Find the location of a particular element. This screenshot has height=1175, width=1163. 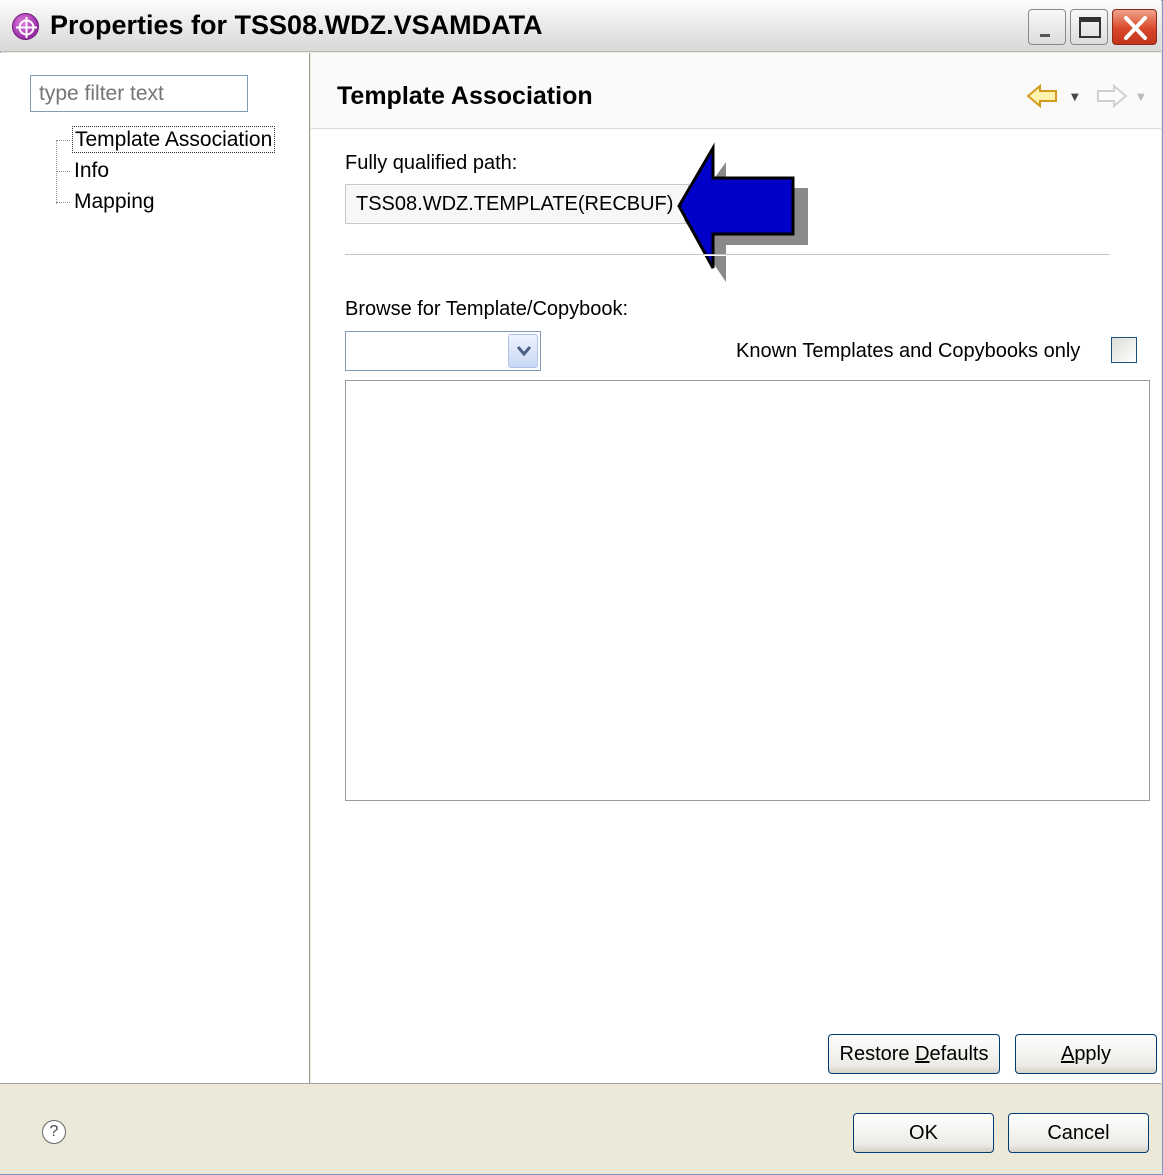

tree-item-template-association: Template Association is located at coordinates (166, 139).